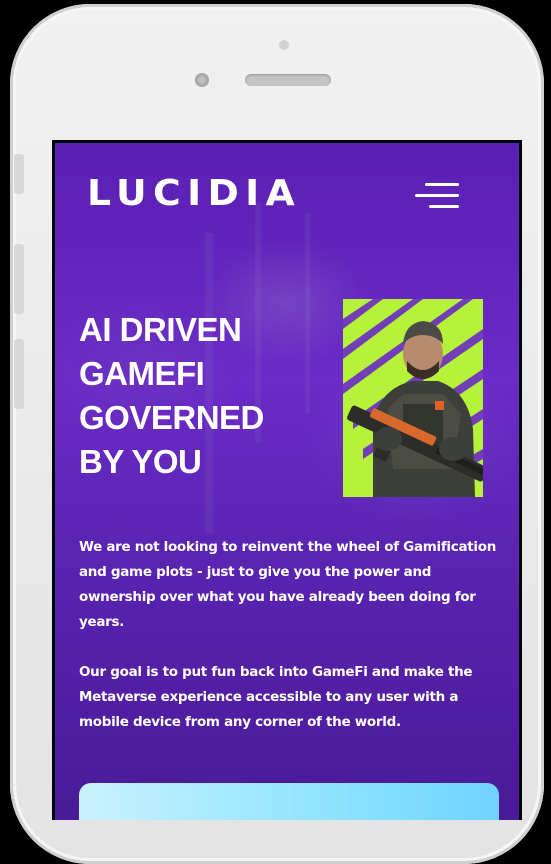 This screenshot has width=551, height=864. Describe the element at coordinates (202, 80) in the screenshot. I see `phone-sensor-icon` at that location.